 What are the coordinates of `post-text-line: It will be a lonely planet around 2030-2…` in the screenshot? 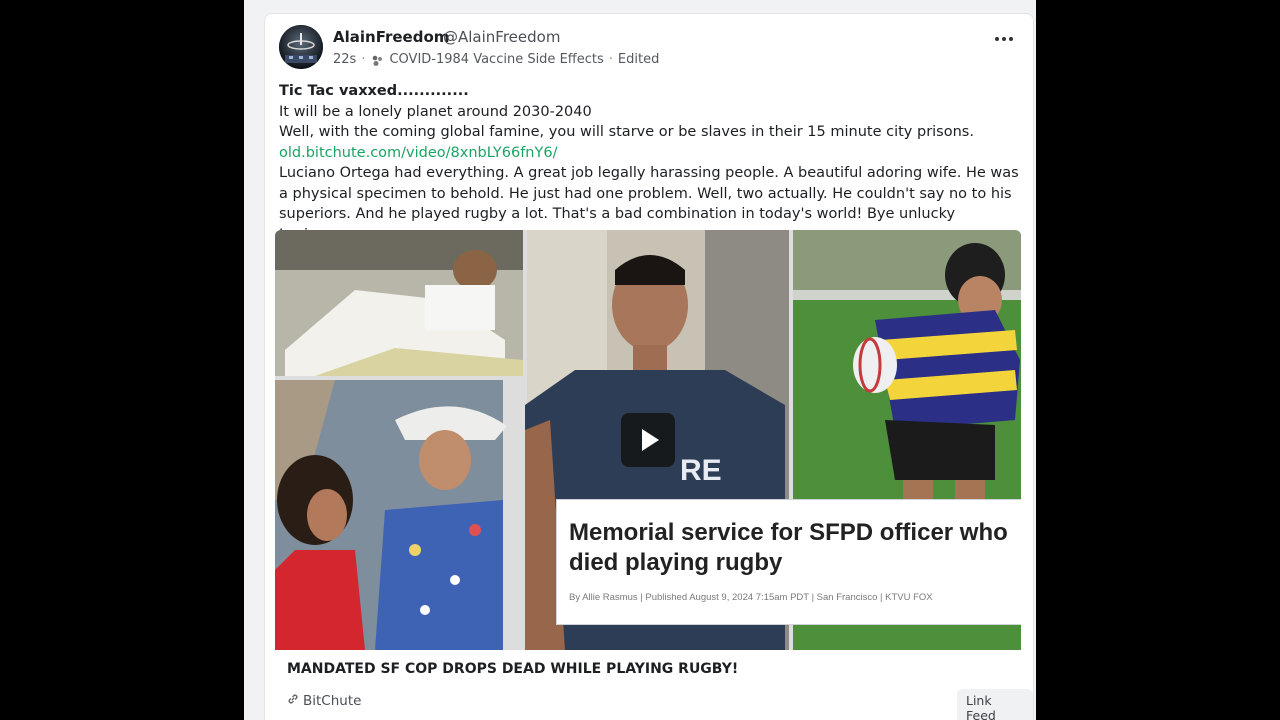 It's located at (435, 111).